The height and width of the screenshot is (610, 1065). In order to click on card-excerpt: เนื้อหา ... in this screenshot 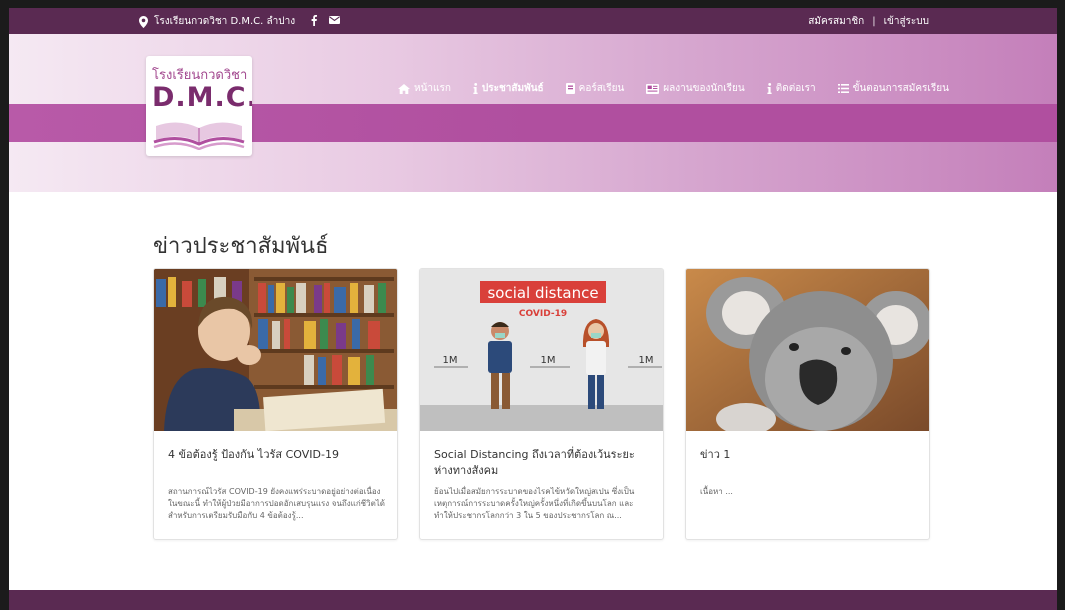, I will do `click(716, 491)`.